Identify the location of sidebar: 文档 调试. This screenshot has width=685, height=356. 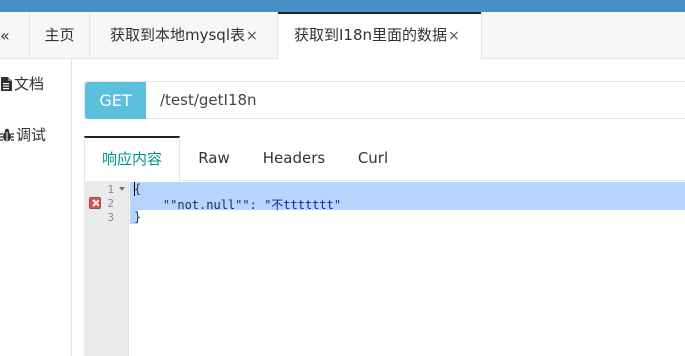
(36, 207).